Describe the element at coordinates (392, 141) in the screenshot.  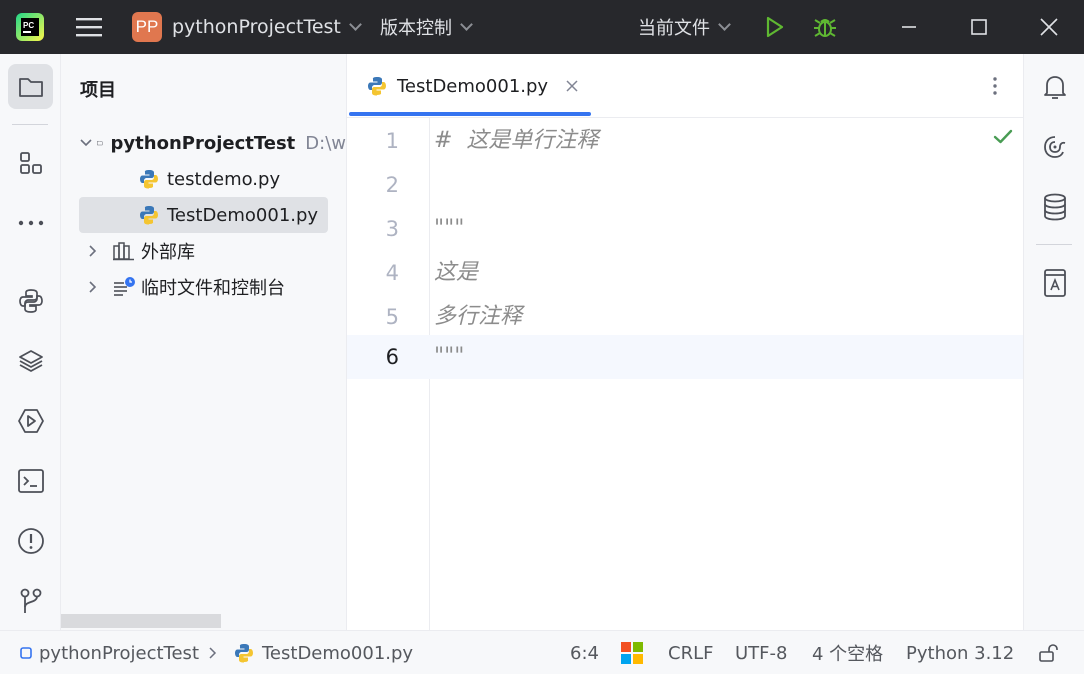
I see `line-number: 1` at that location.